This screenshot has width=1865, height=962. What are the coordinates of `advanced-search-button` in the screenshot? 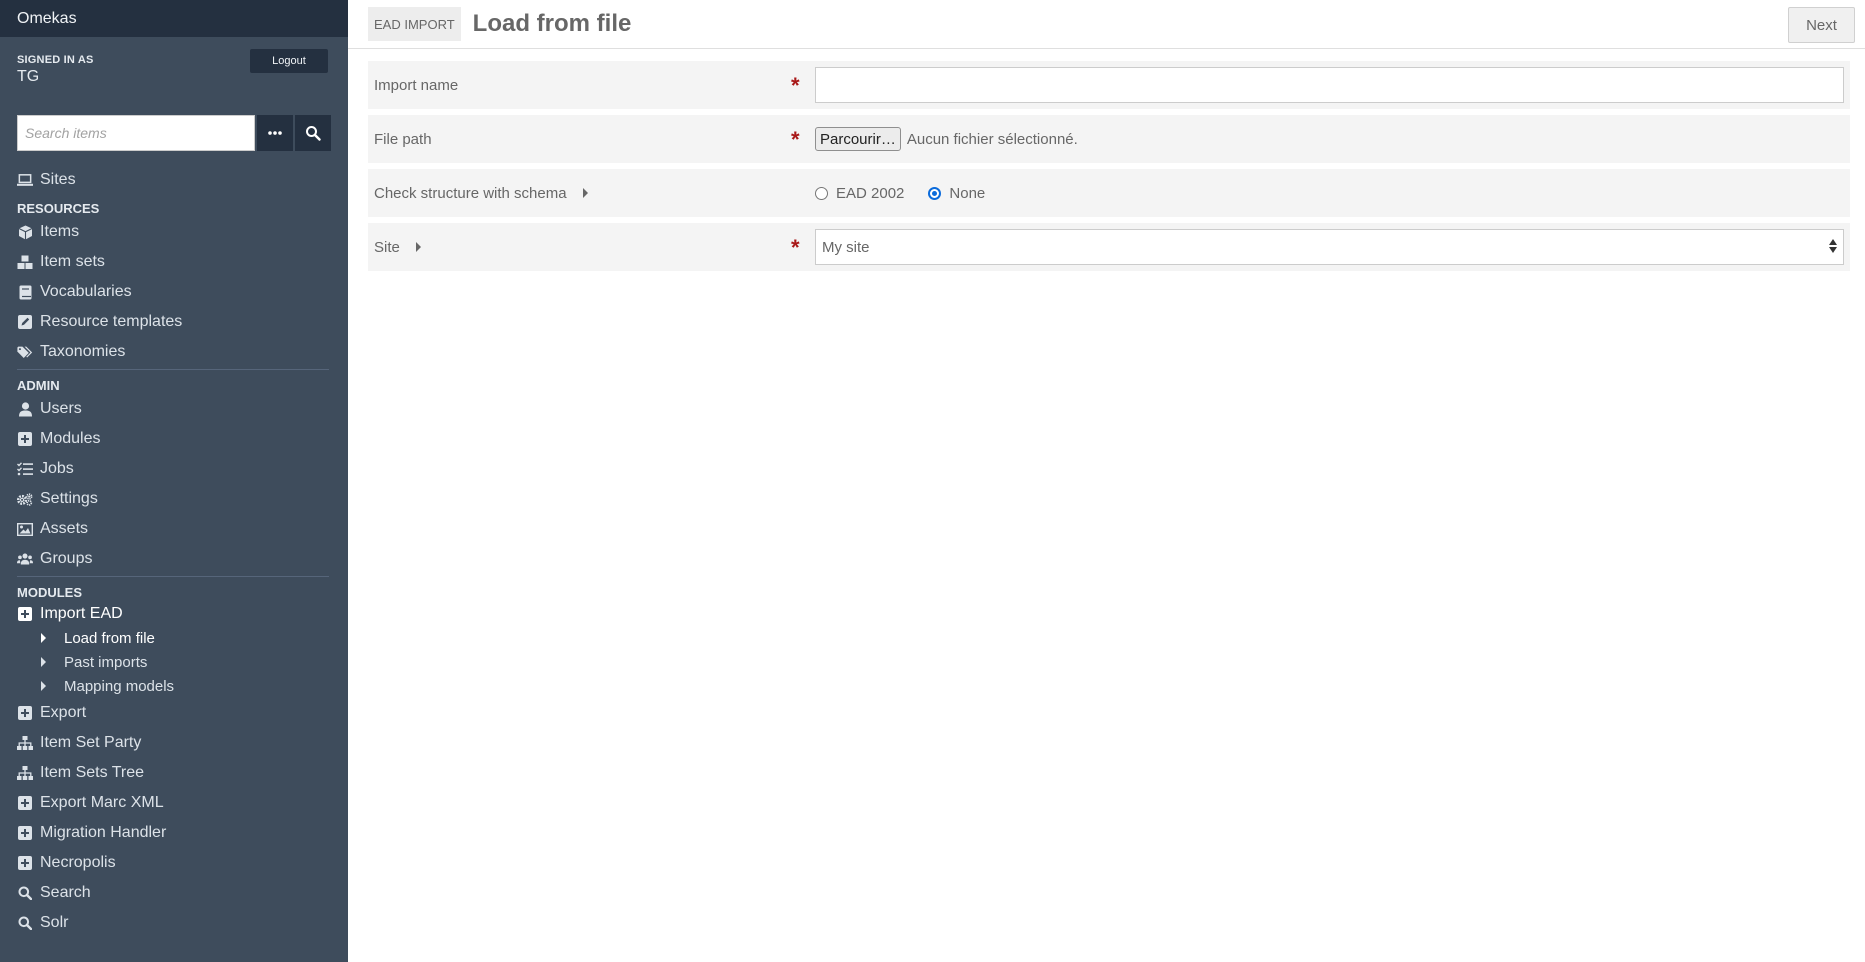 It's located at (275, 133).